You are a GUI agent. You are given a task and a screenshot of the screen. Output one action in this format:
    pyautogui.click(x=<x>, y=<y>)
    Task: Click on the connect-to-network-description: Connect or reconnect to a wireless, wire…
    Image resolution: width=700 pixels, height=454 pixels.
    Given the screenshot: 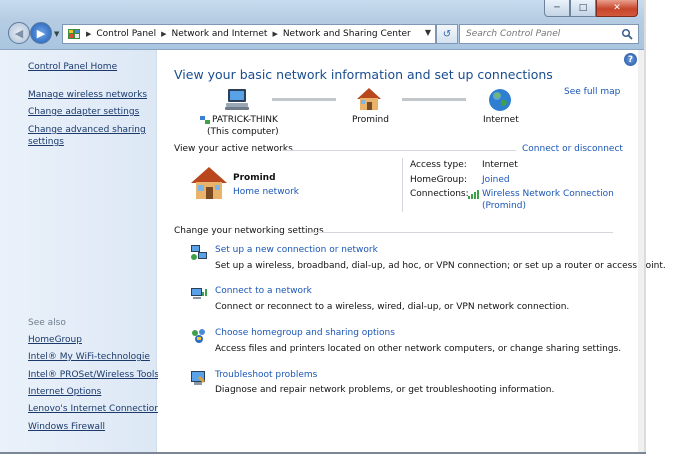 What is the action you would take?
    pyautogui.click(x=392, y=307)
    